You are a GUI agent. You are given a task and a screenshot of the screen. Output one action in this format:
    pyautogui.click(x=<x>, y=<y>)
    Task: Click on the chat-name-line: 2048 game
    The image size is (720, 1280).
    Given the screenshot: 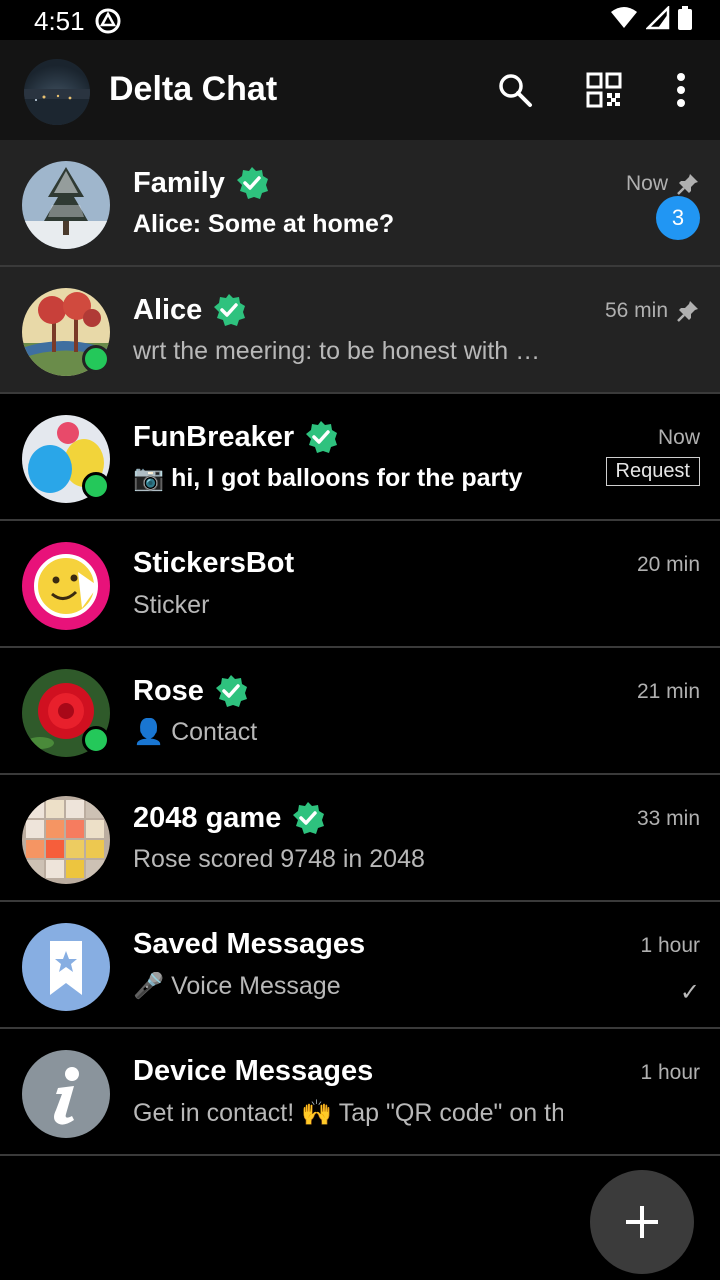 What is the action you would take?
    pyautogui.click(x=229, y=818)
    